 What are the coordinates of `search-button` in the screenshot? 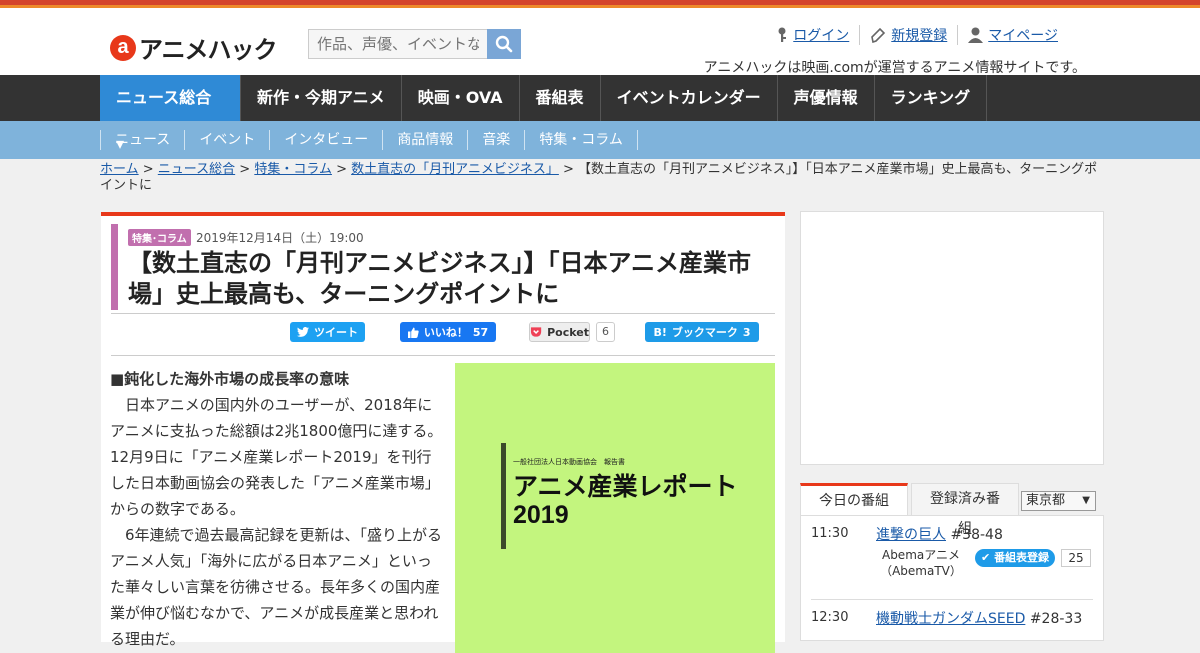 It's located at (504, 44).